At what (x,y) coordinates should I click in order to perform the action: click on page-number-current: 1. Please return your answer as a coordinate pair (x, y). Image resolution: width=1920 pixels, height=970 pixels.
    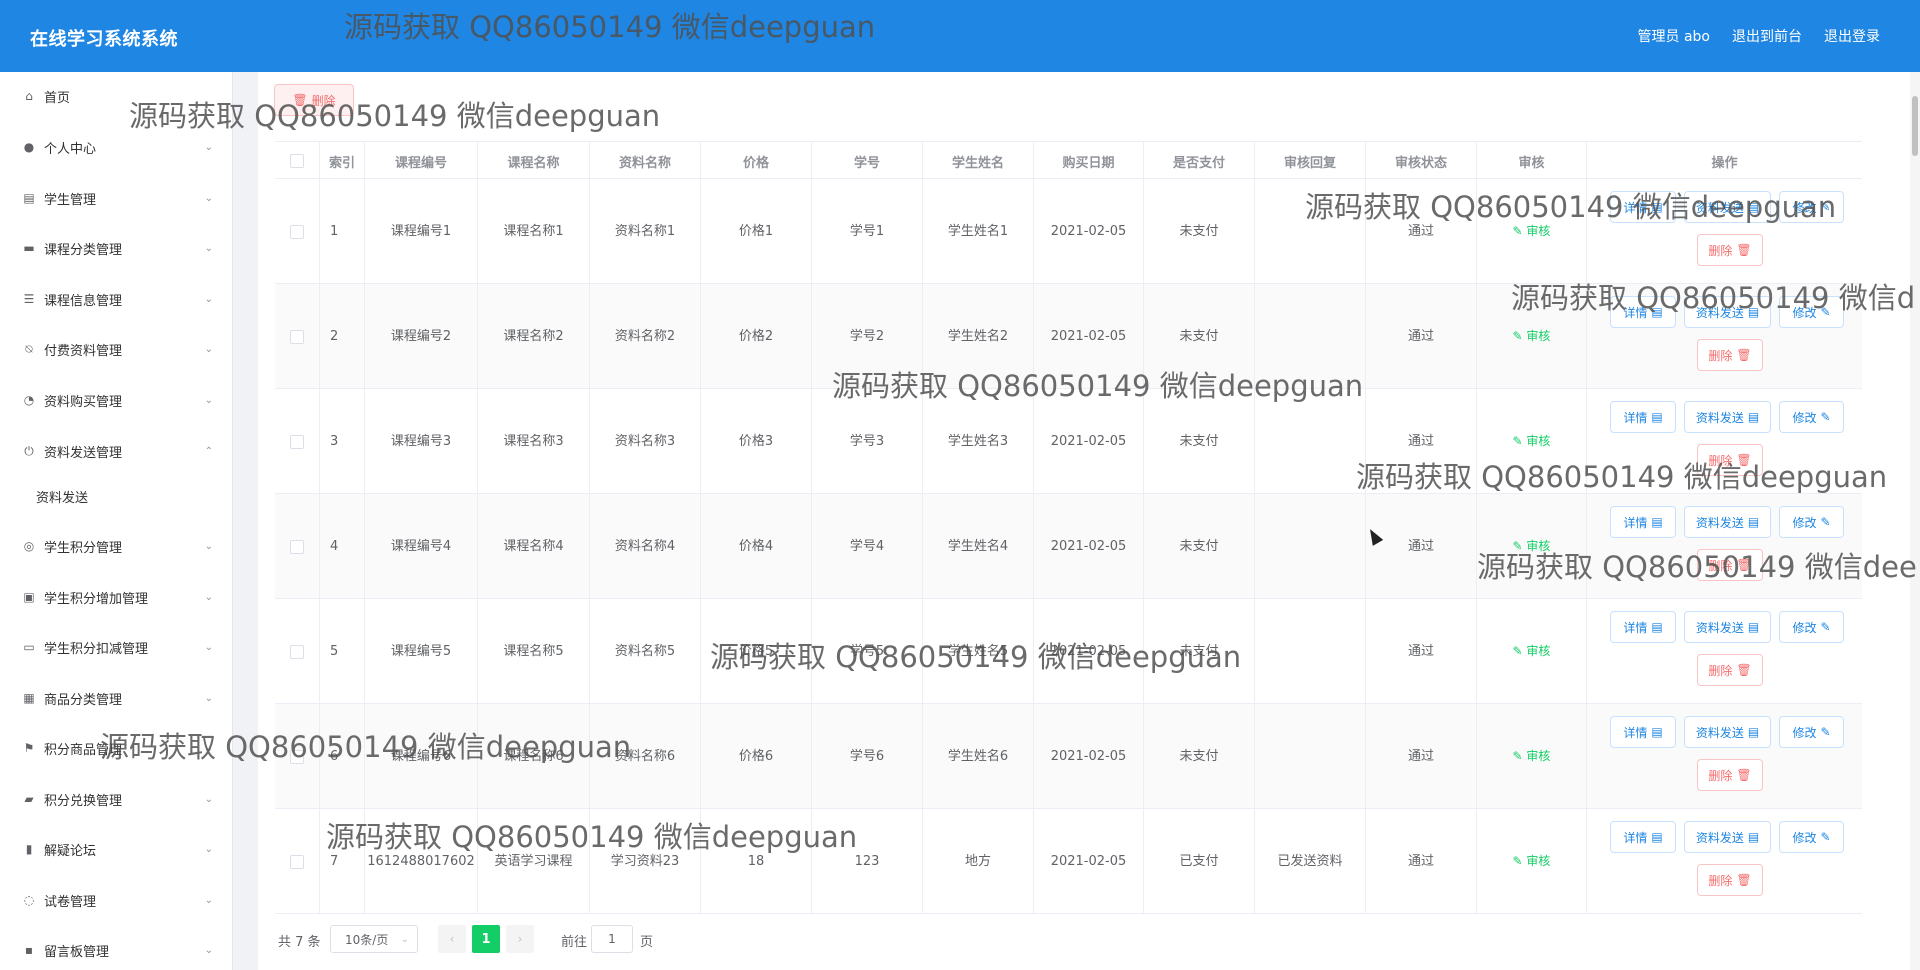
    Looking at the image, I should click on (486, 939).